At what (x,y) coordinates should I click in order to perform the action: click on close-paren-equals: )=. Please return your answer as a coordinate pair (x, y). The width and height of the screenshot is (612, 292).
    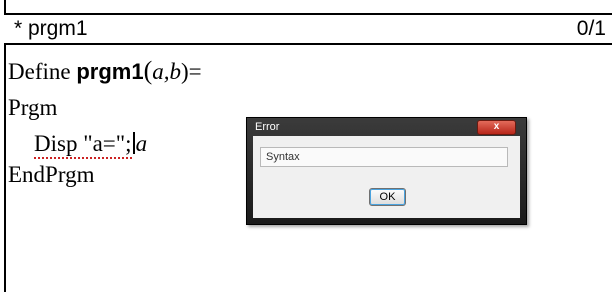
    Looking at the image, I should click on (191, 71).